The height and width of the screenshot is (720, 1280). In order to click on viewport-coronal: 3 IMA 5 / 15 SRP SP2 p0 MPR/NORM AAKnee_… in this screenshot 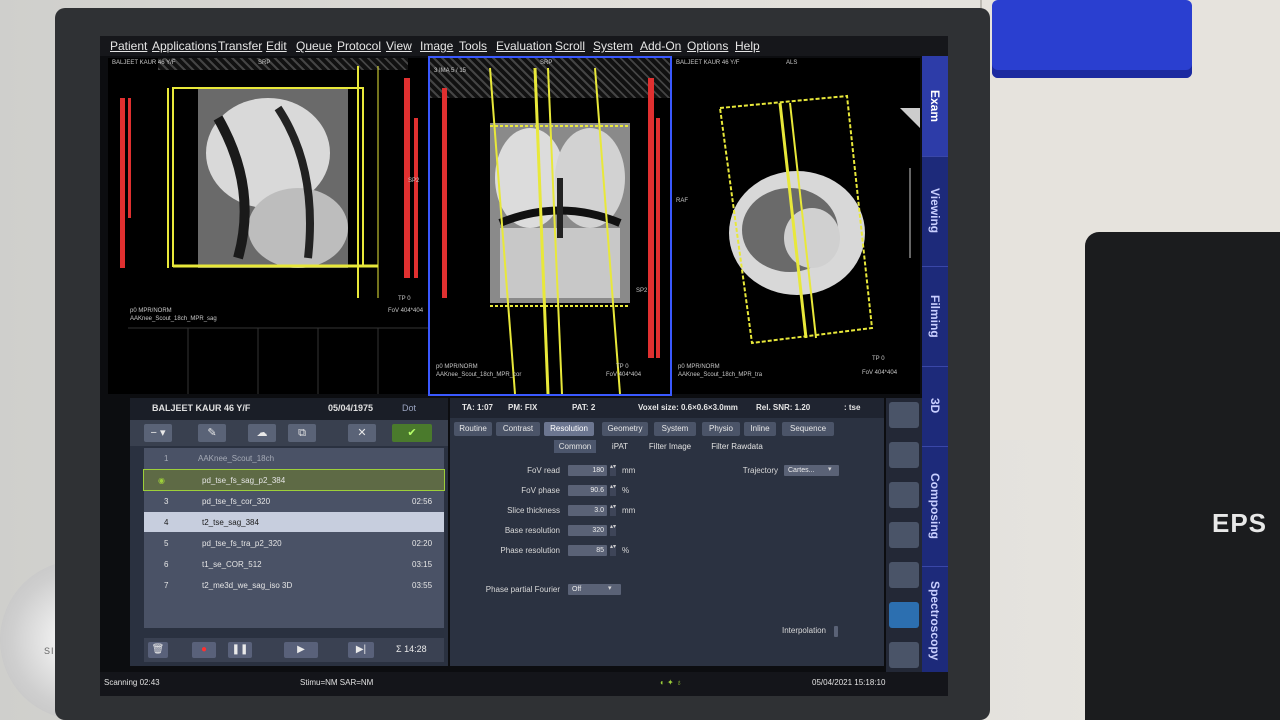, I will do `click(550, 226)`.